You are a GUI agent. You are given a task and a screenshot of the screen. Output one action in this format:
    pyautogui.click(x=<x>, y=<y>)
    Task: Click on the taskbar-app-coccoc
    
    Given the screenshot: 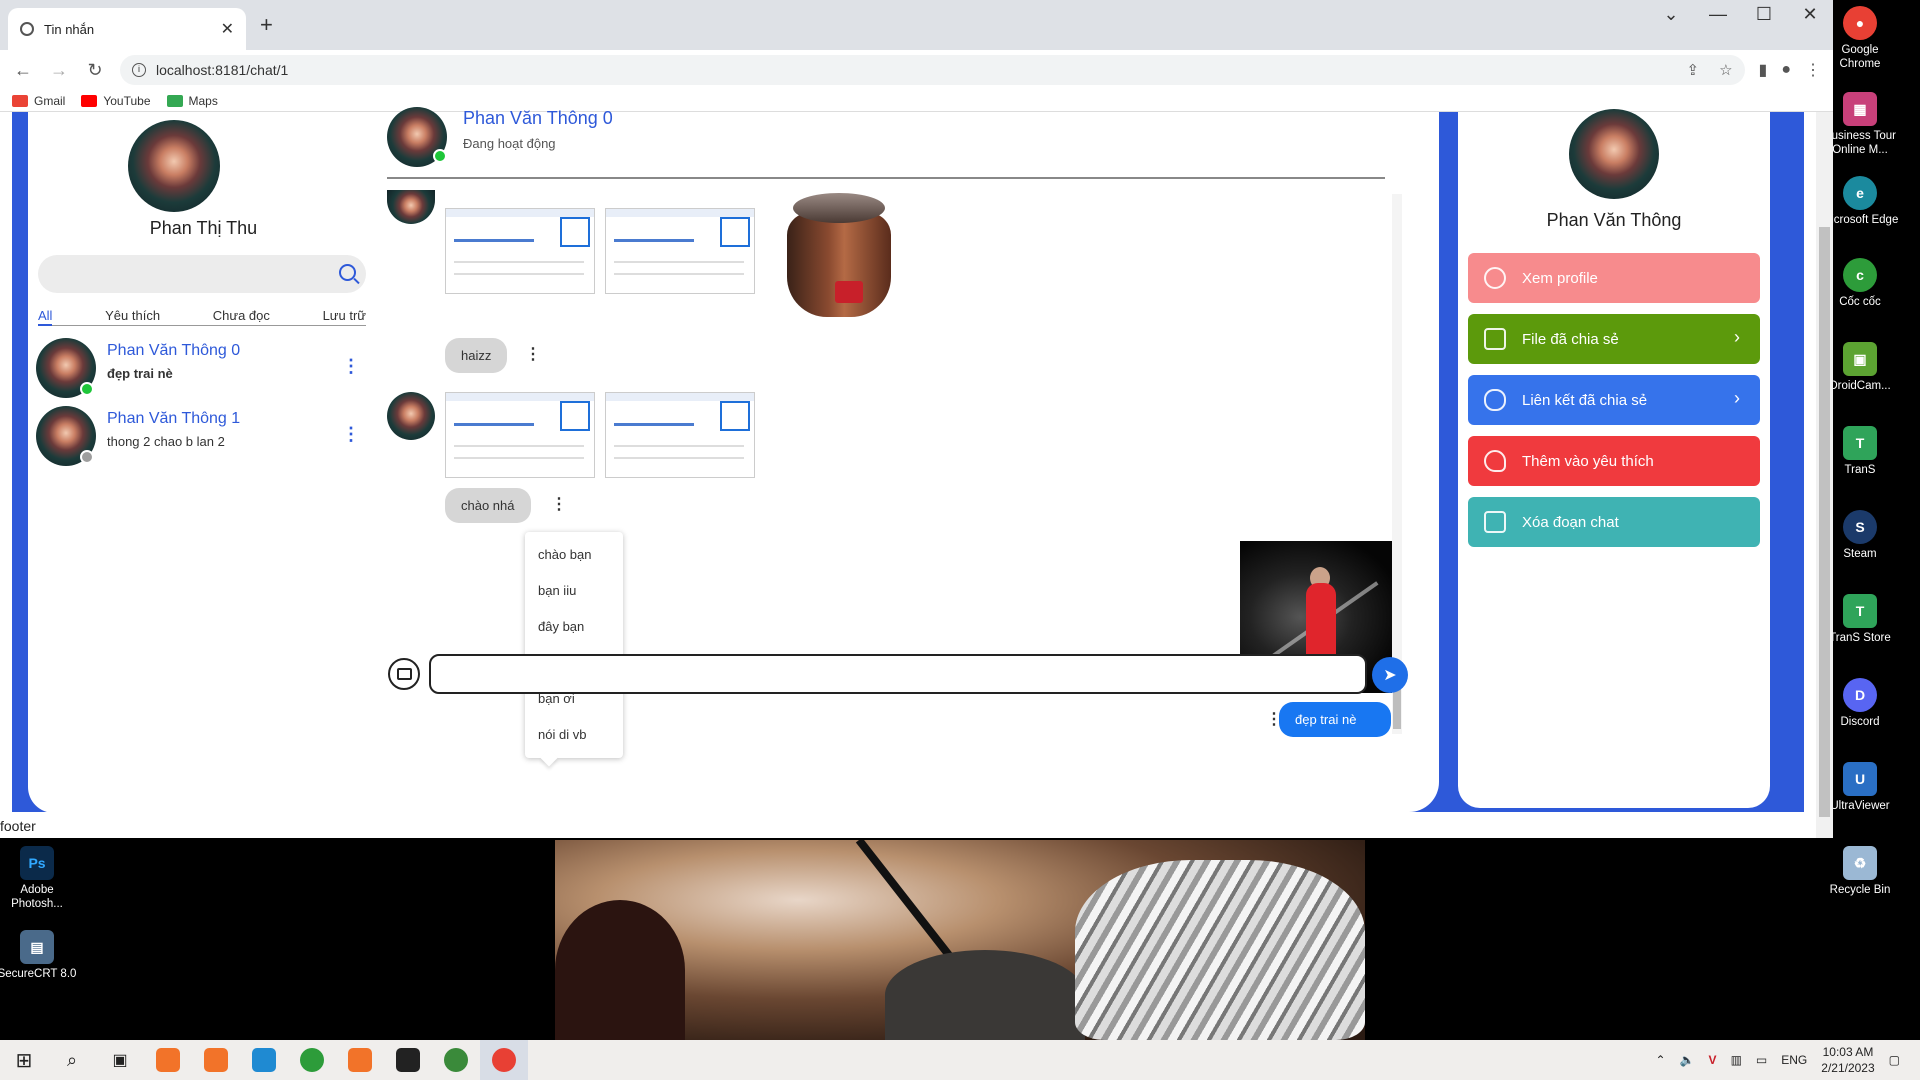 What is the action you would take?
    pyautogui.click(x=312, y=1060)
    